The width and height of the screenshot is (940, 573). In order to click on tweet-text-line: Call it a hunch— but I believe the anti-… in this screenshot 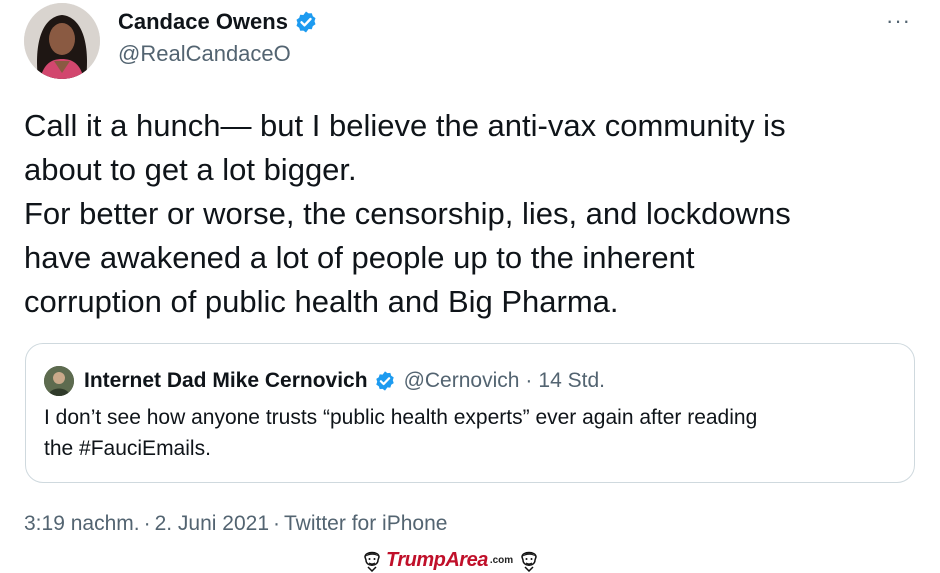, I will do `click(405, 125)`.